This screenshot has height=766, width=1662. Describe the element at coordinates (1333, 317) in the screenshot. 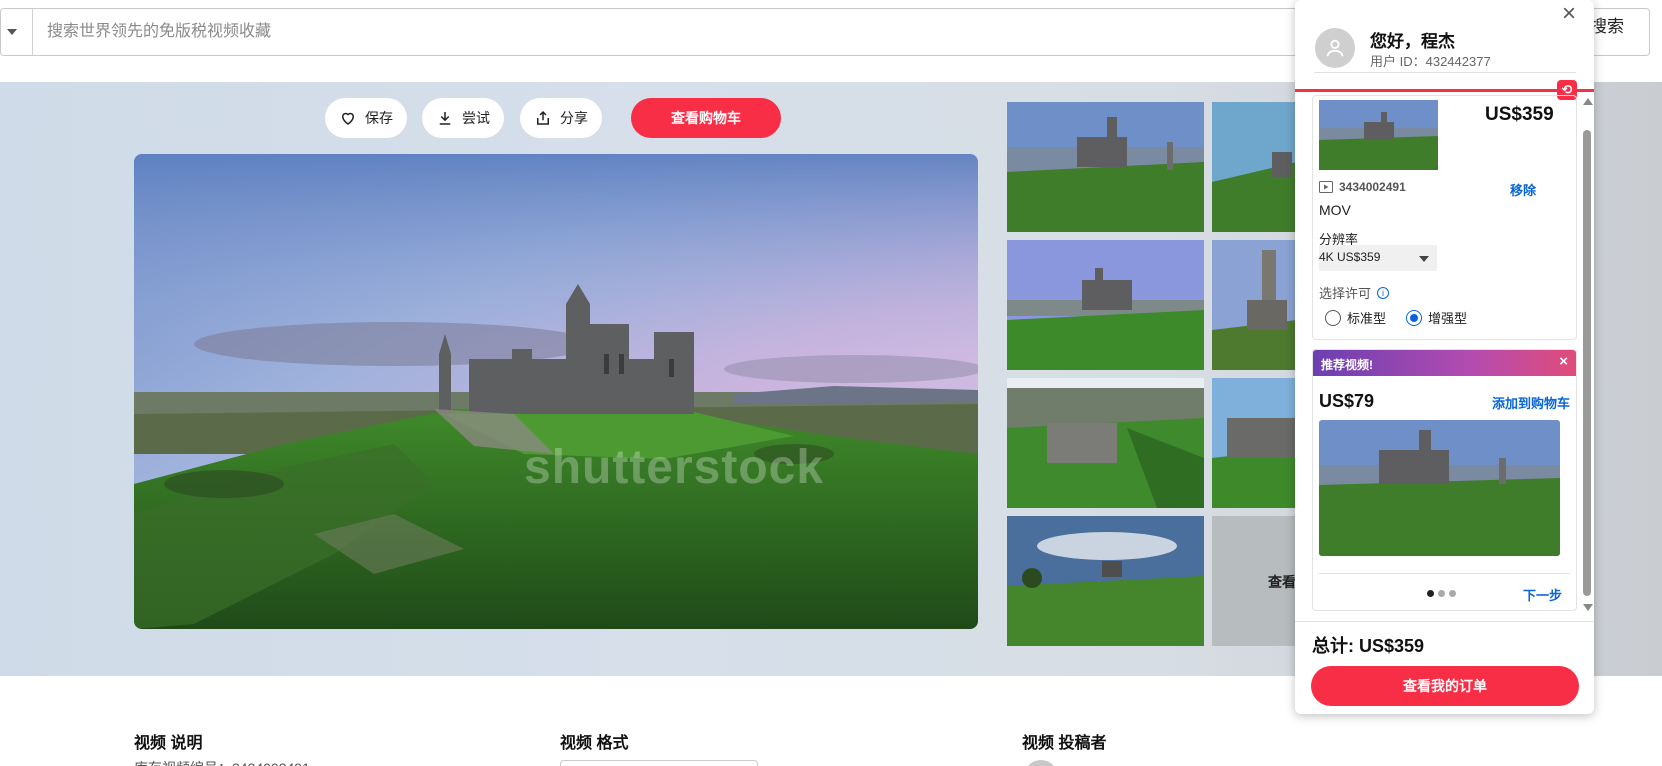

I see `radio-unchecked-icon` at that location.